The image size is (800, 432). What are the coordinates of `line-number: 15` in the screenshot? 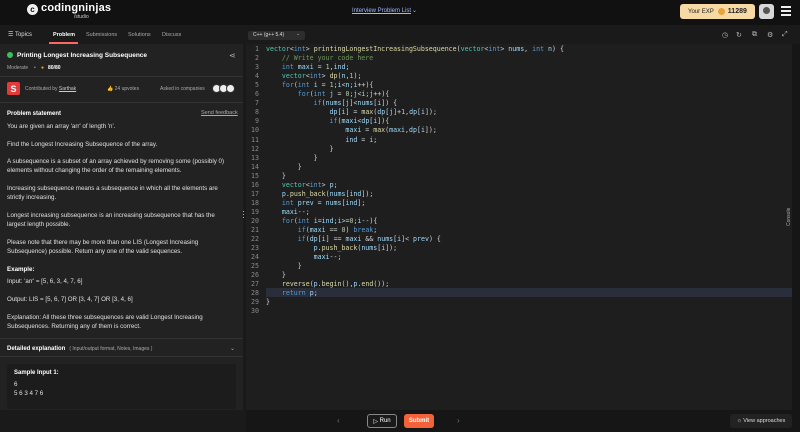 It's located at (255, 175).